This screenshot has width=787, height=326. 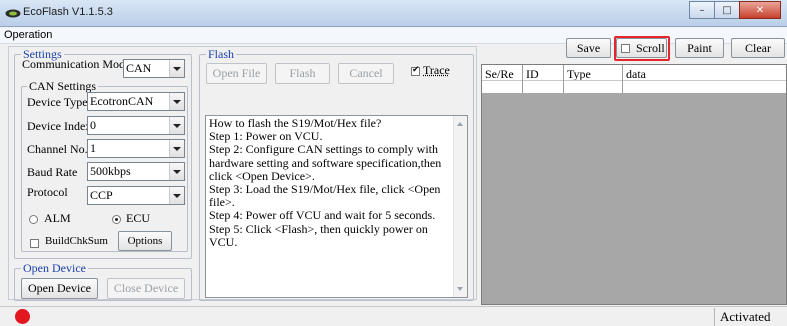 What do you see at coordinates (22, 316) in the screenshot?
I see `status-led-icon` at bounding box center [22, 316].